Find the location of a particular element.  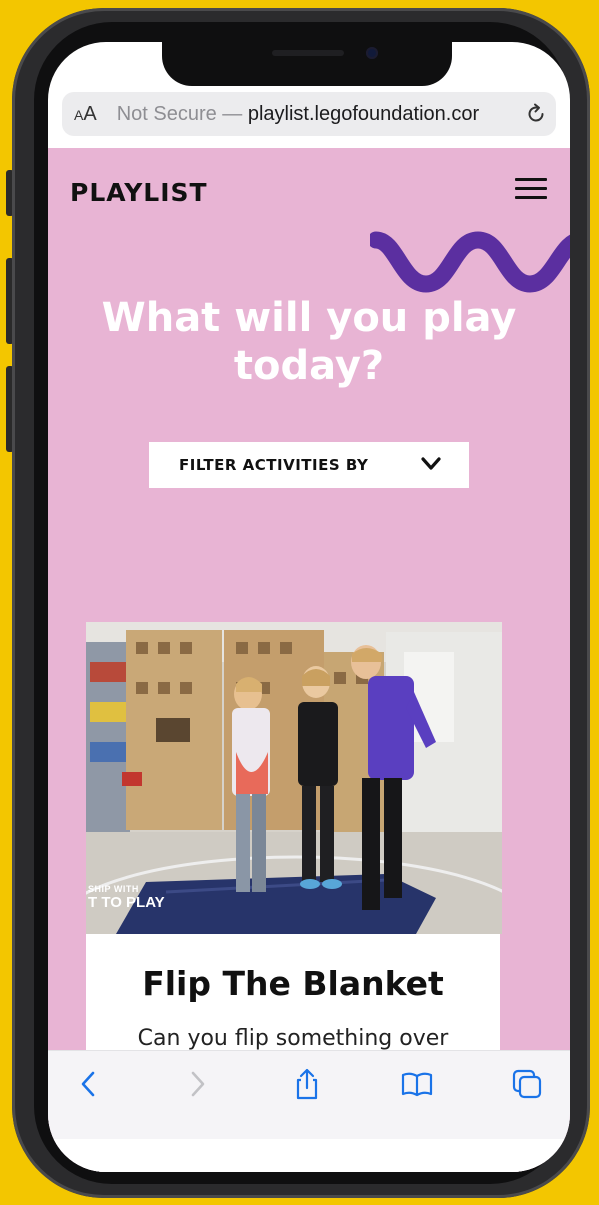

phone-notch is located at coordinates (307, 64).